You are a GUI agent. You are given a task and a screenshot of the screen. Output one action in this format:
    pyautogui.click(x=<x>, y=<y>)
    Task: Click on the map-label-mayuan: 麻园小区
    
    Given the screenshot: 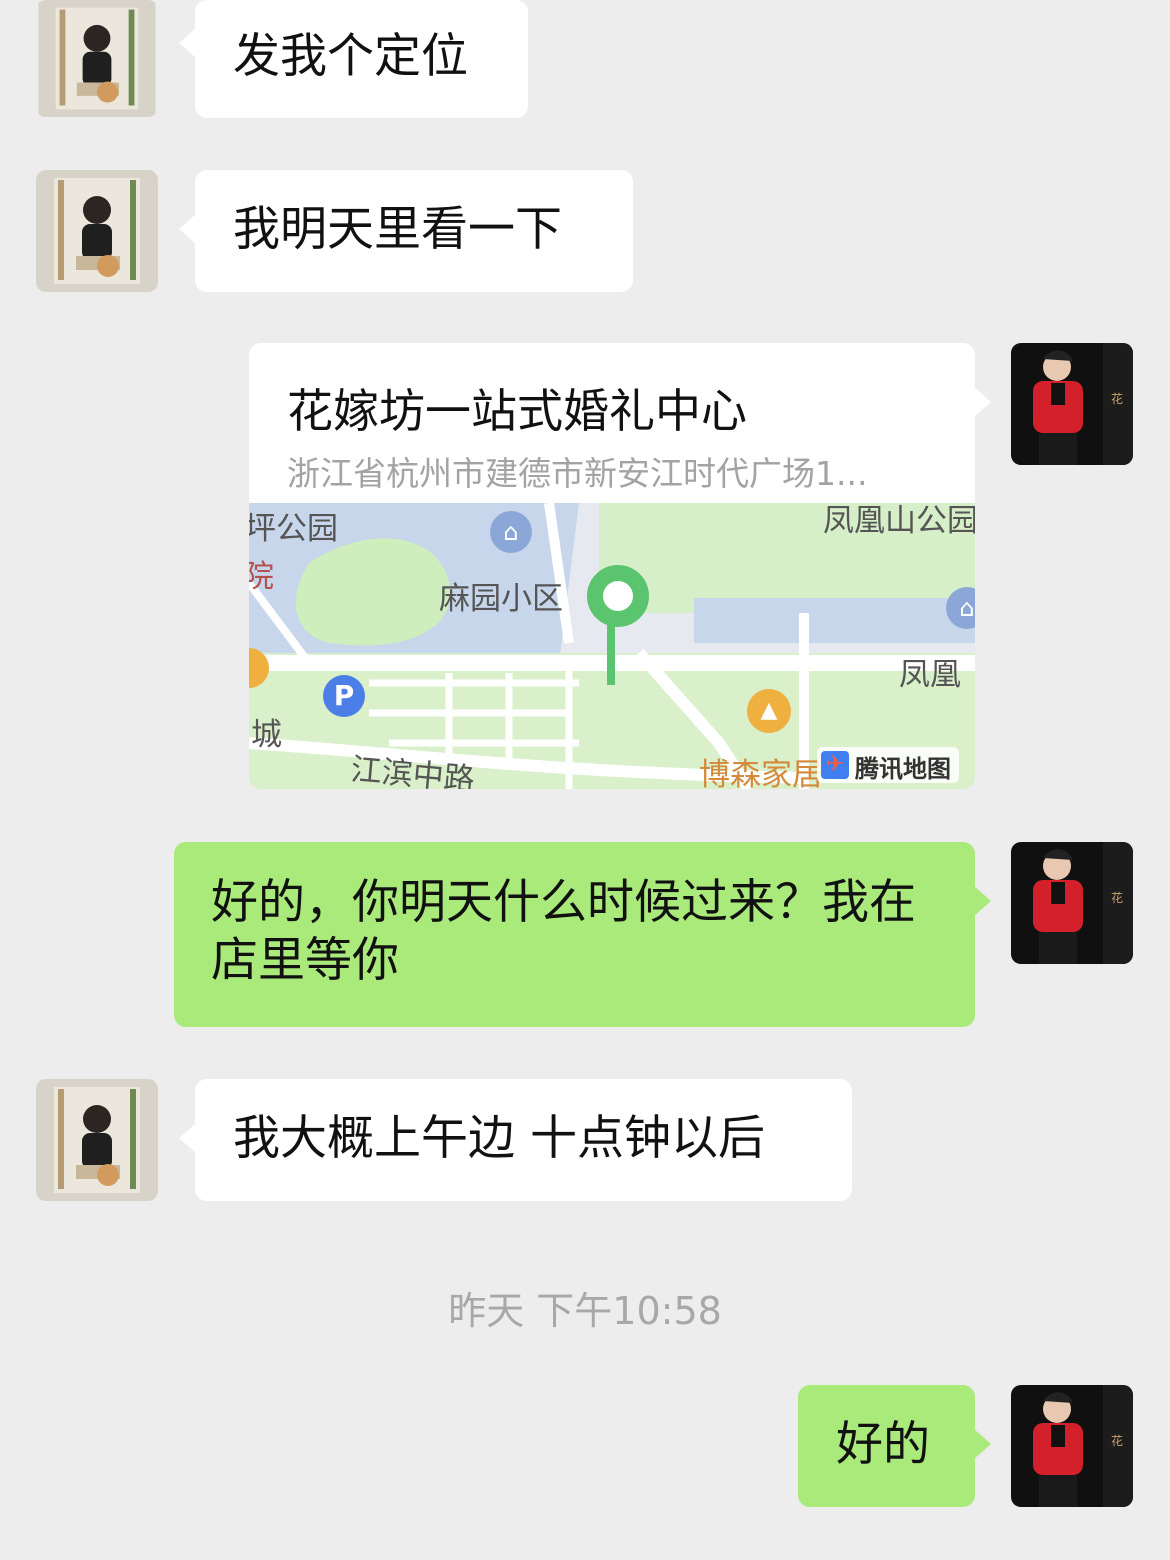 What is the action you would take?
    pyautogui.click(x=501, y=599)
    